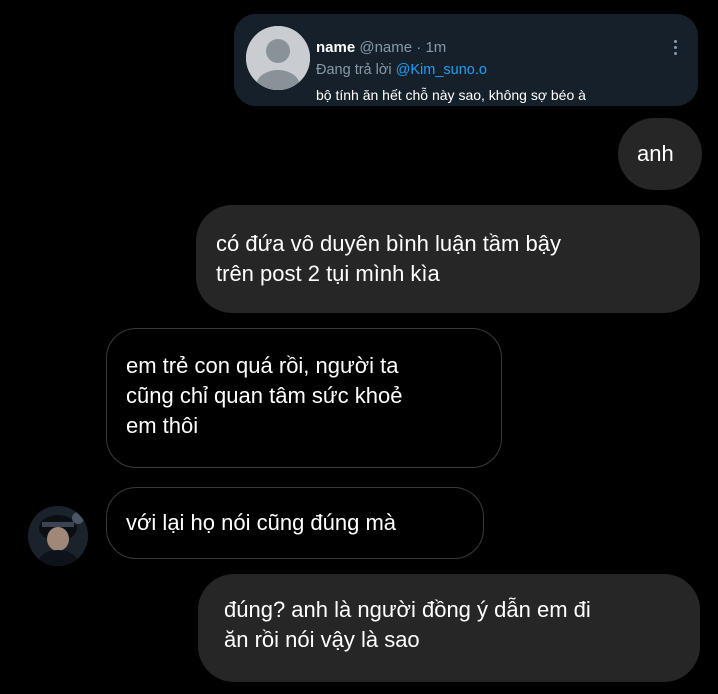 The height and width of the screenshot is (694, 718). What do you see at coordinates (262, 365) in the screenshot?
I see `message-text: em trẻ con quá rồi, người ta` at bounding box center [262, 365].